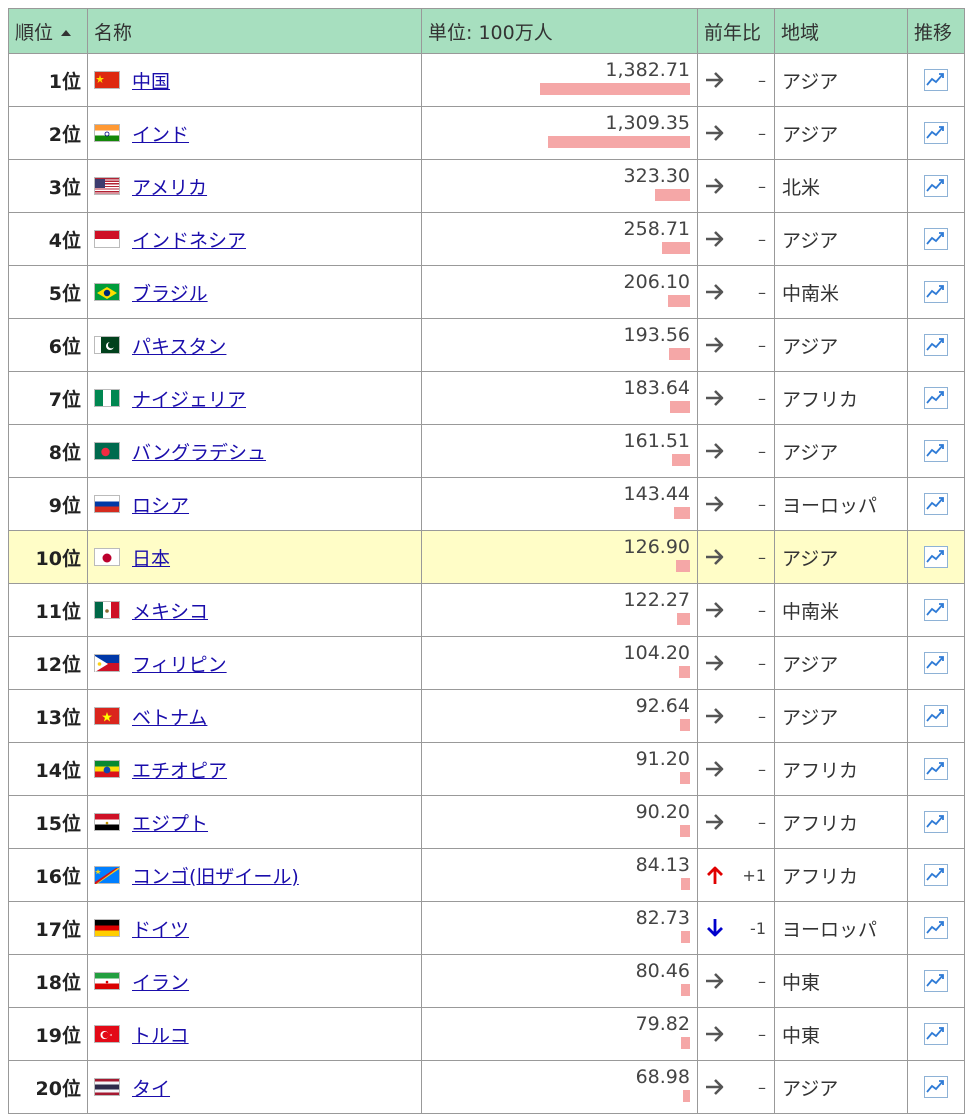 This screenshot has width=973, height=1119. I want to click on country-link: インド, so click(160, 135).